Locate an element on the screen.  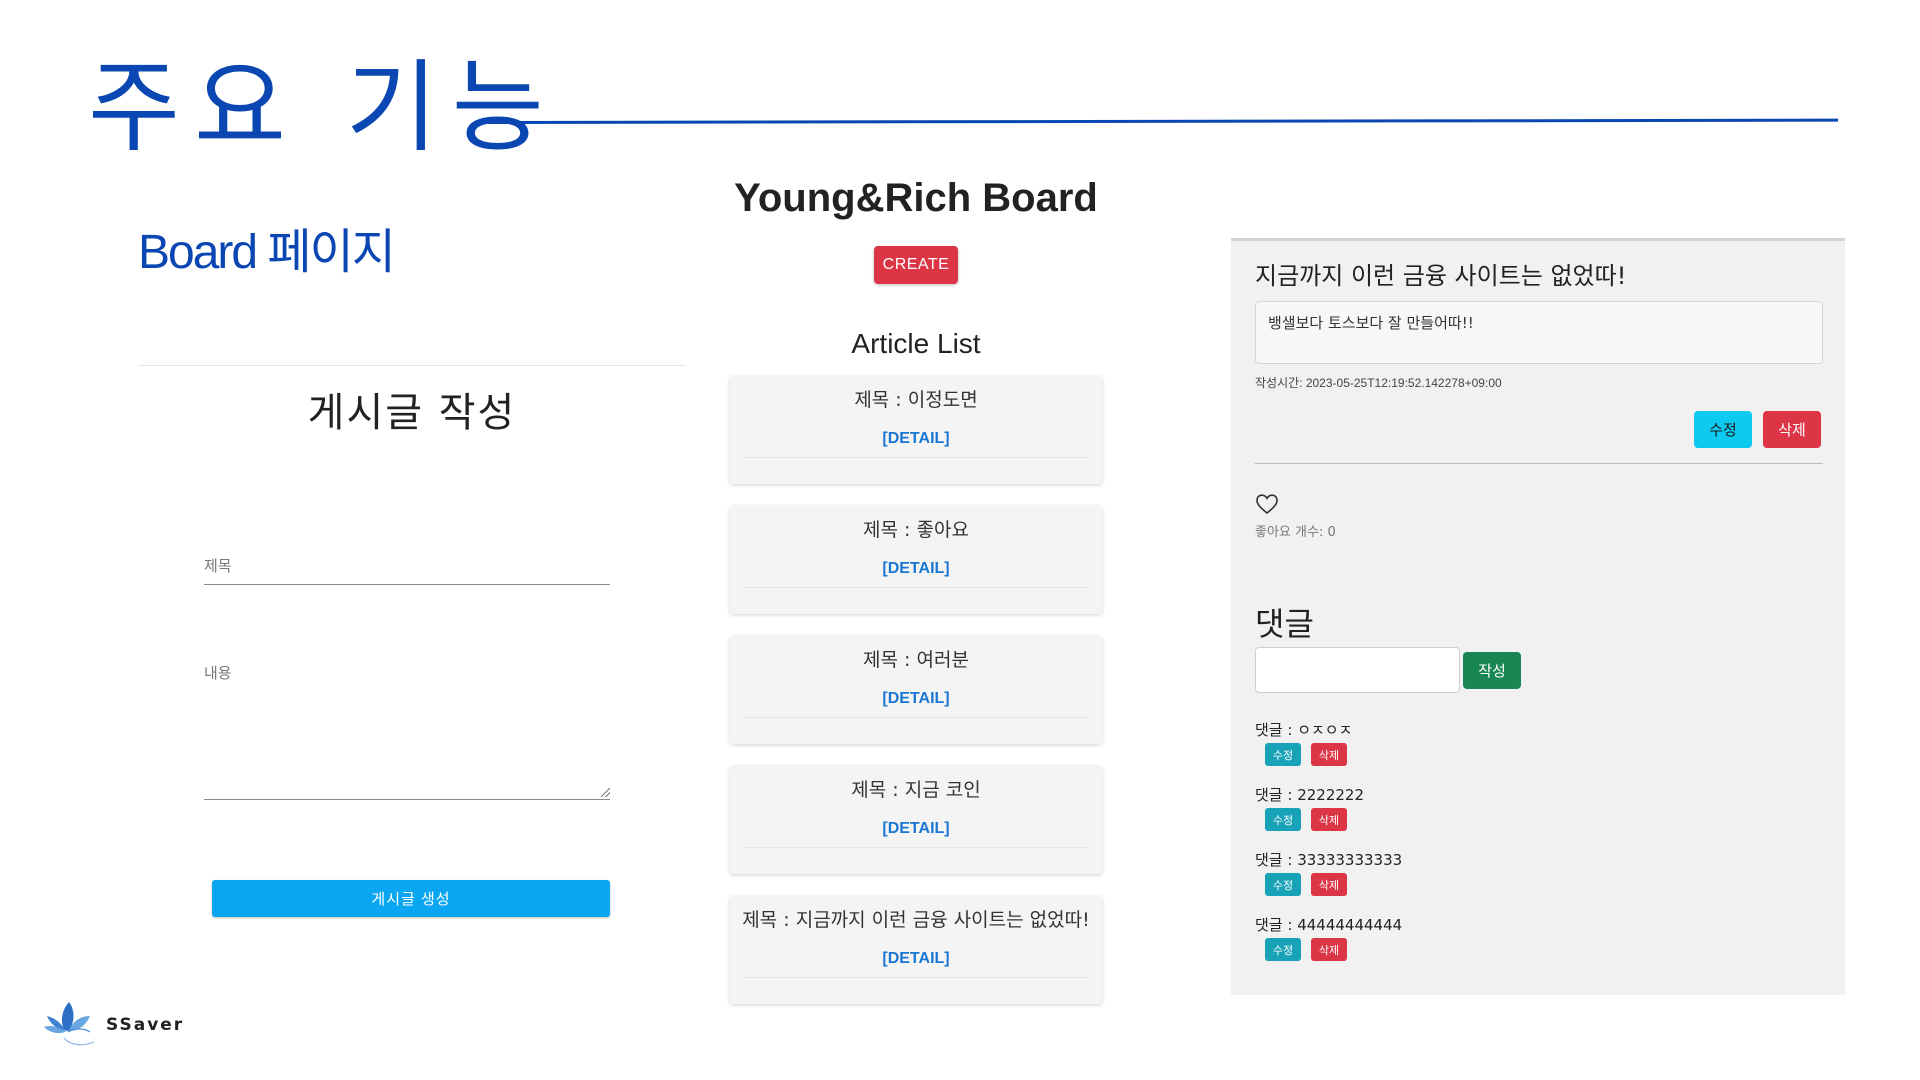
delete-button: 삭제 is located at coordinates (1792, 429).